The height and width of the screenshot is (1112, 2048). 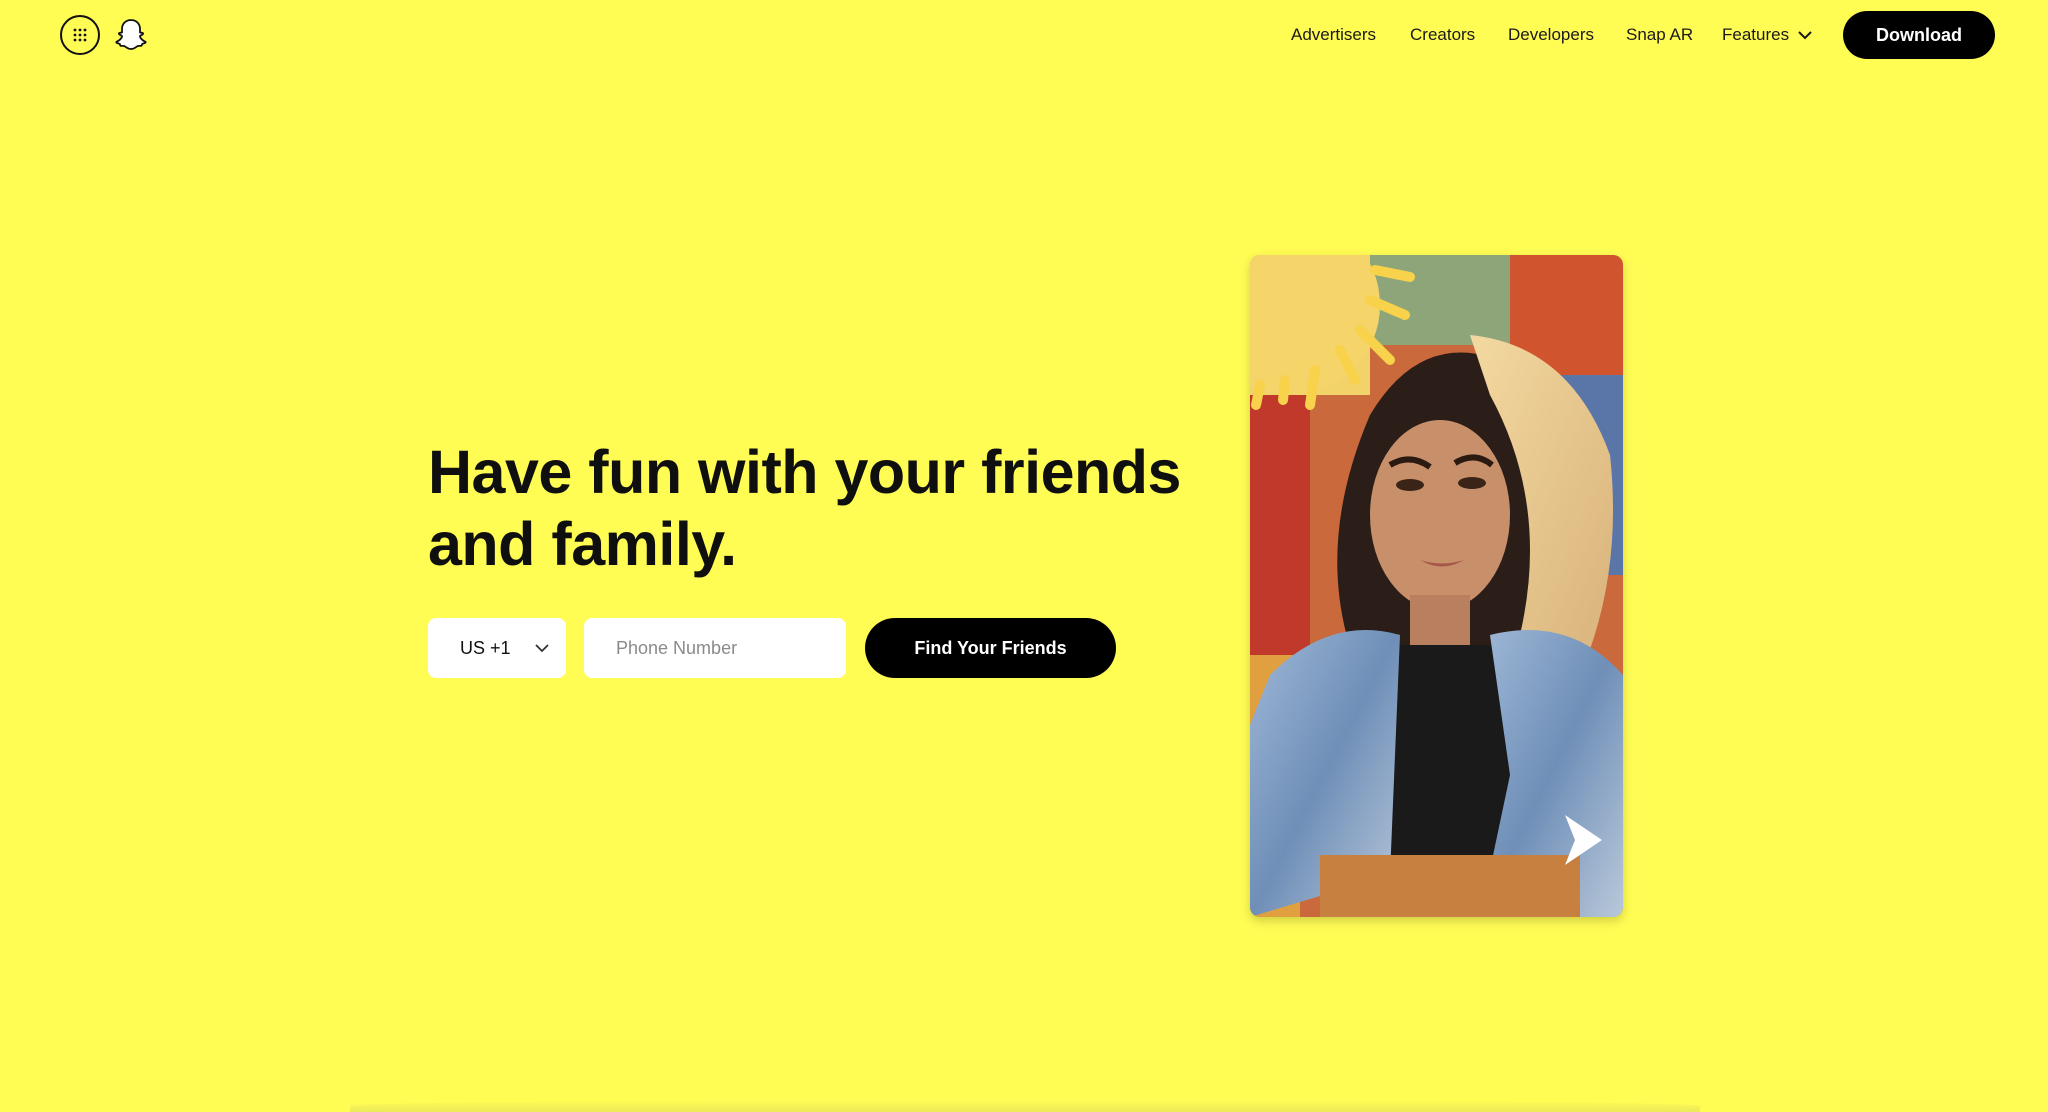 What do you see at coordinates (582, 544) in the screenshot?
I see `headline-line-2: and family.` at bounding box center [582, 544].